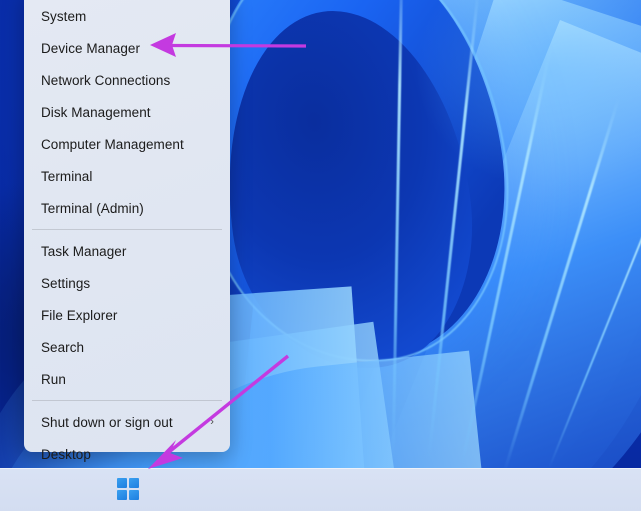  Describe the element at coordinates (66, 454) in the screenshot. I see `menu-item-label: Desktop` at that location.